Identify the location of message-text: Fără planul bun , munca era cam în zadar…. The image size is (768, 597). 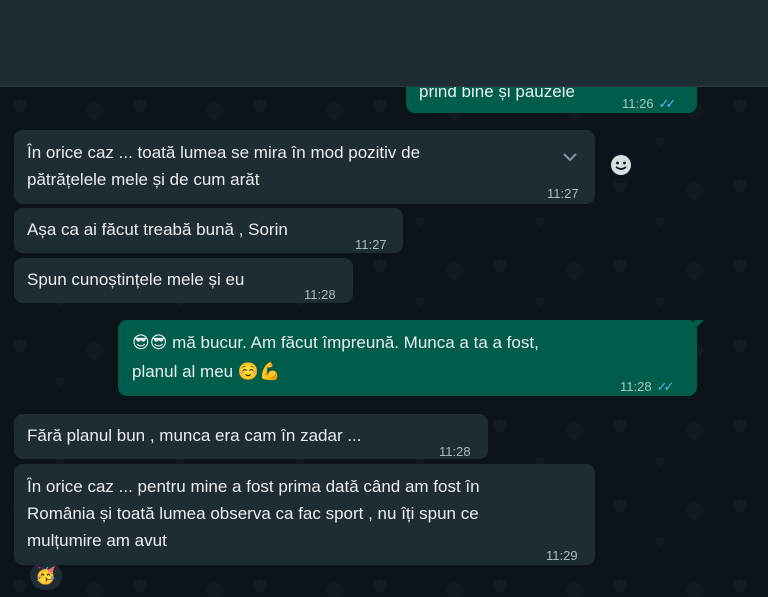
(194, 435).